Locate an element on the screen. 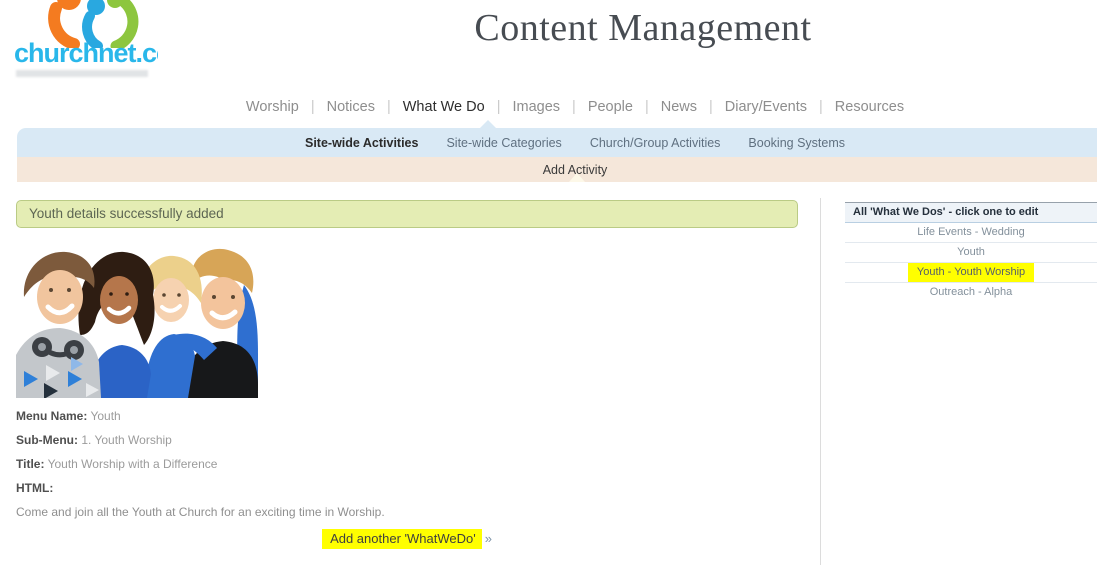  sidebar-item-life-events-wedding: Life Events - Wedding is located at coordinates (971, 233).